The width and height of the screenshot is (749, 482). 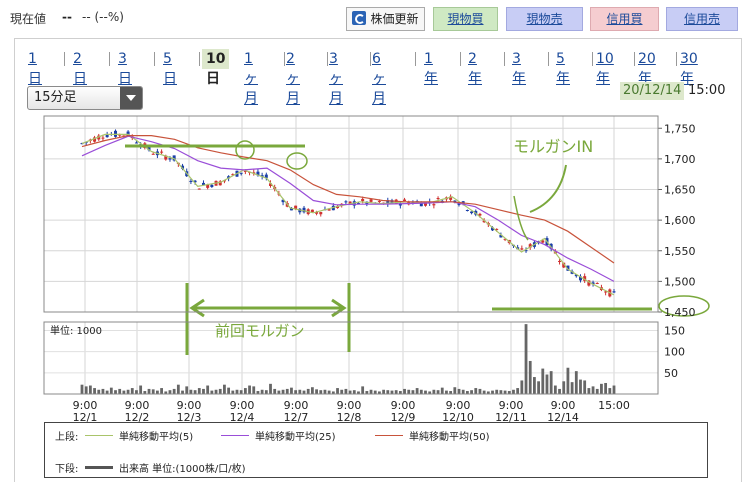 What do you see at coordinates (674, 330) in the screenshot?
I see `volume-tick-label: 150` at bounding box center [674, 330].